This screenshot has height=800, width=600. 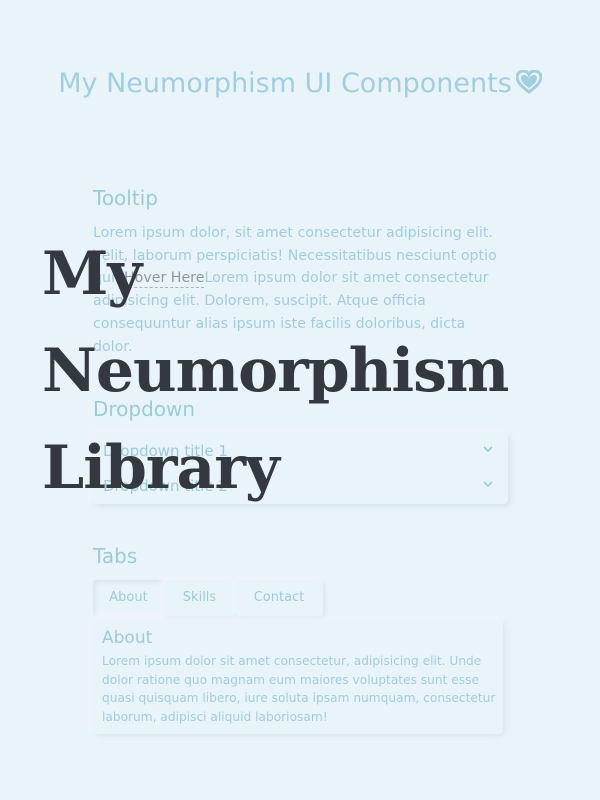 I want to click on tabs-heading: Tabs, so click(x=115, y=556).